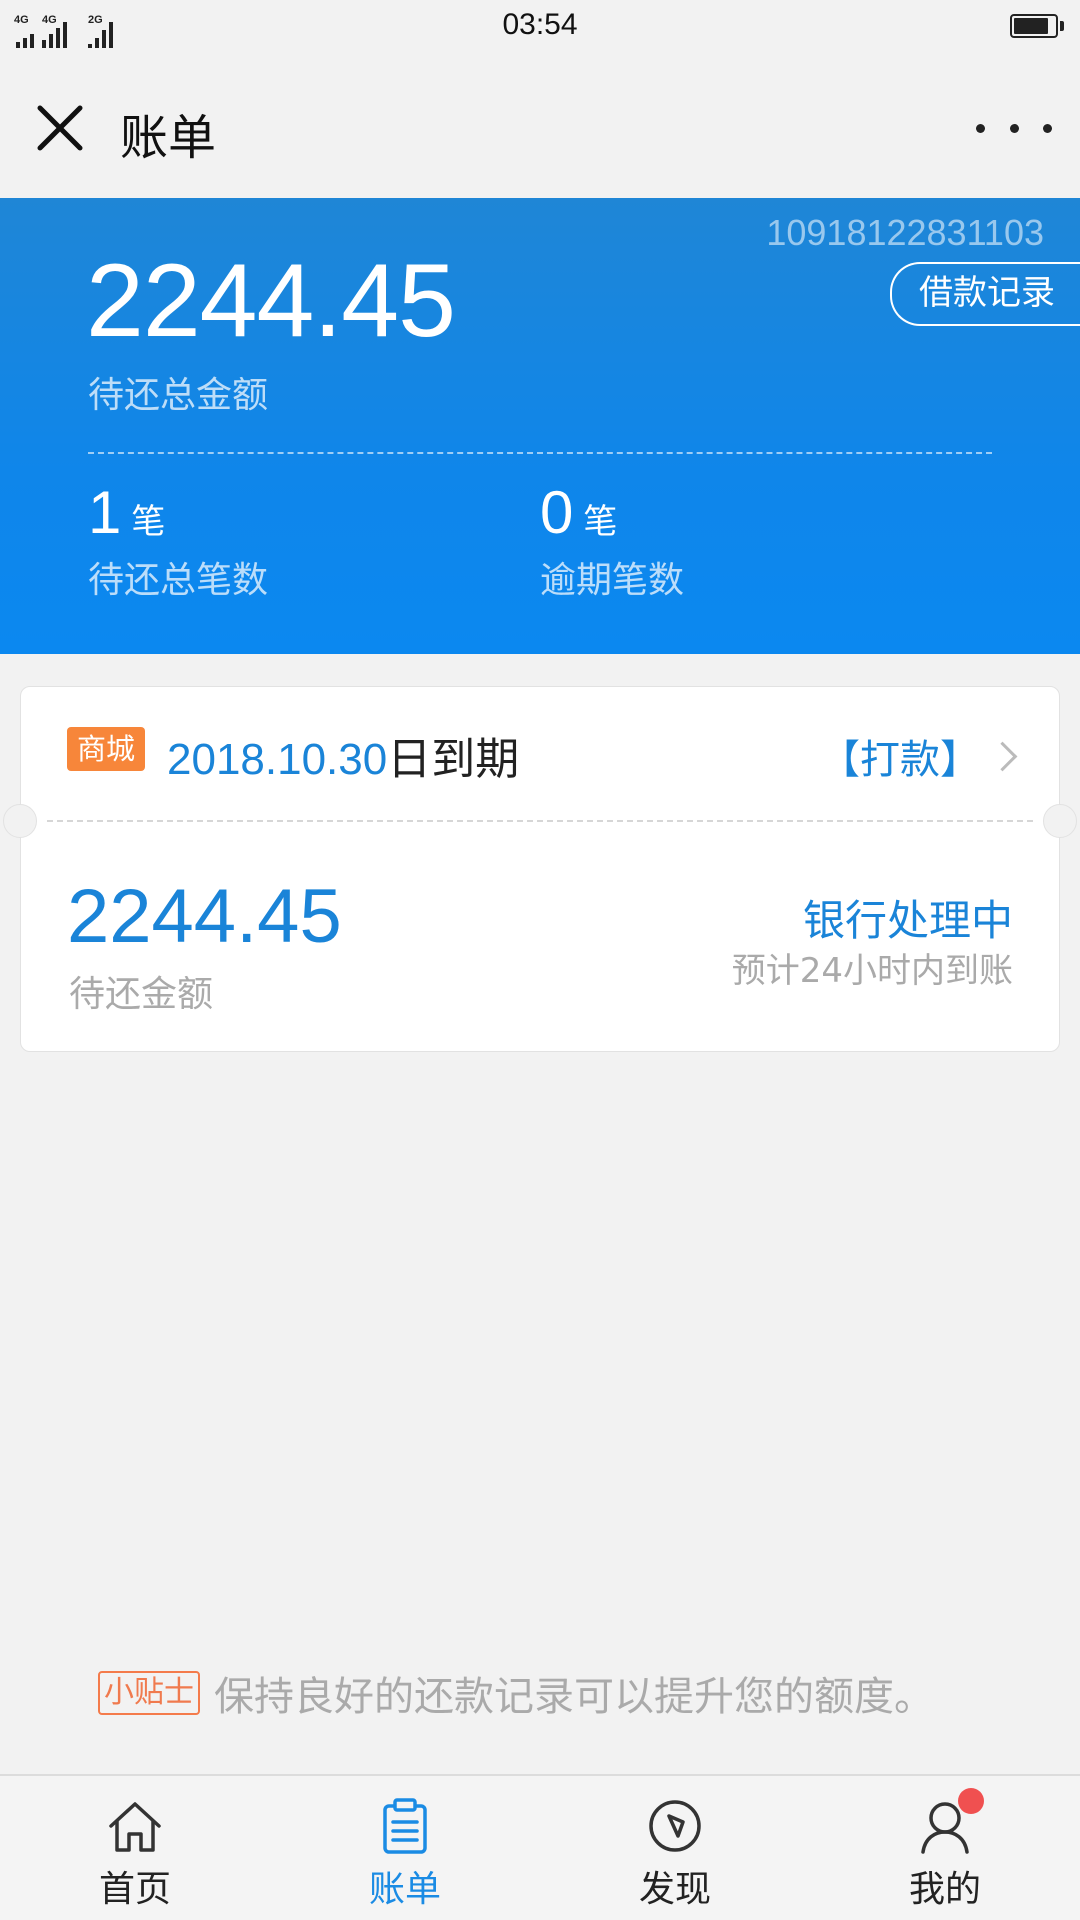 This screenshot has height=1920, width=1080. What do you see at coordinates (178, 395) in the screenshot?
I see `total-due-label: 待还总金额` at bounding box center [178, 395].